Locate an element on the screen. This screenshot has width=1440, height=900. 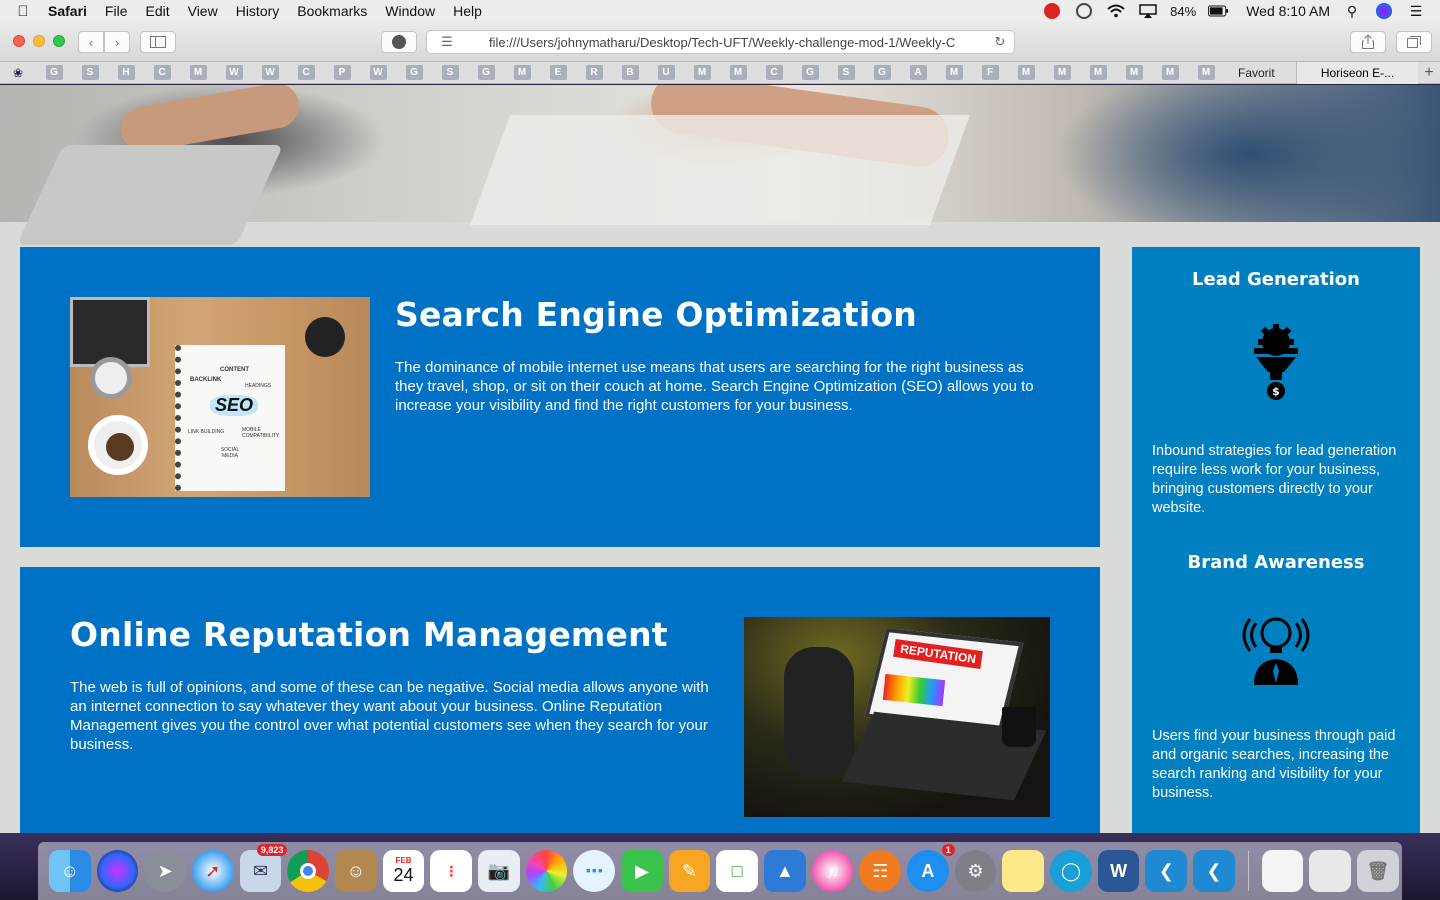
bookmark-item: U is located at coordinates (666, 73).